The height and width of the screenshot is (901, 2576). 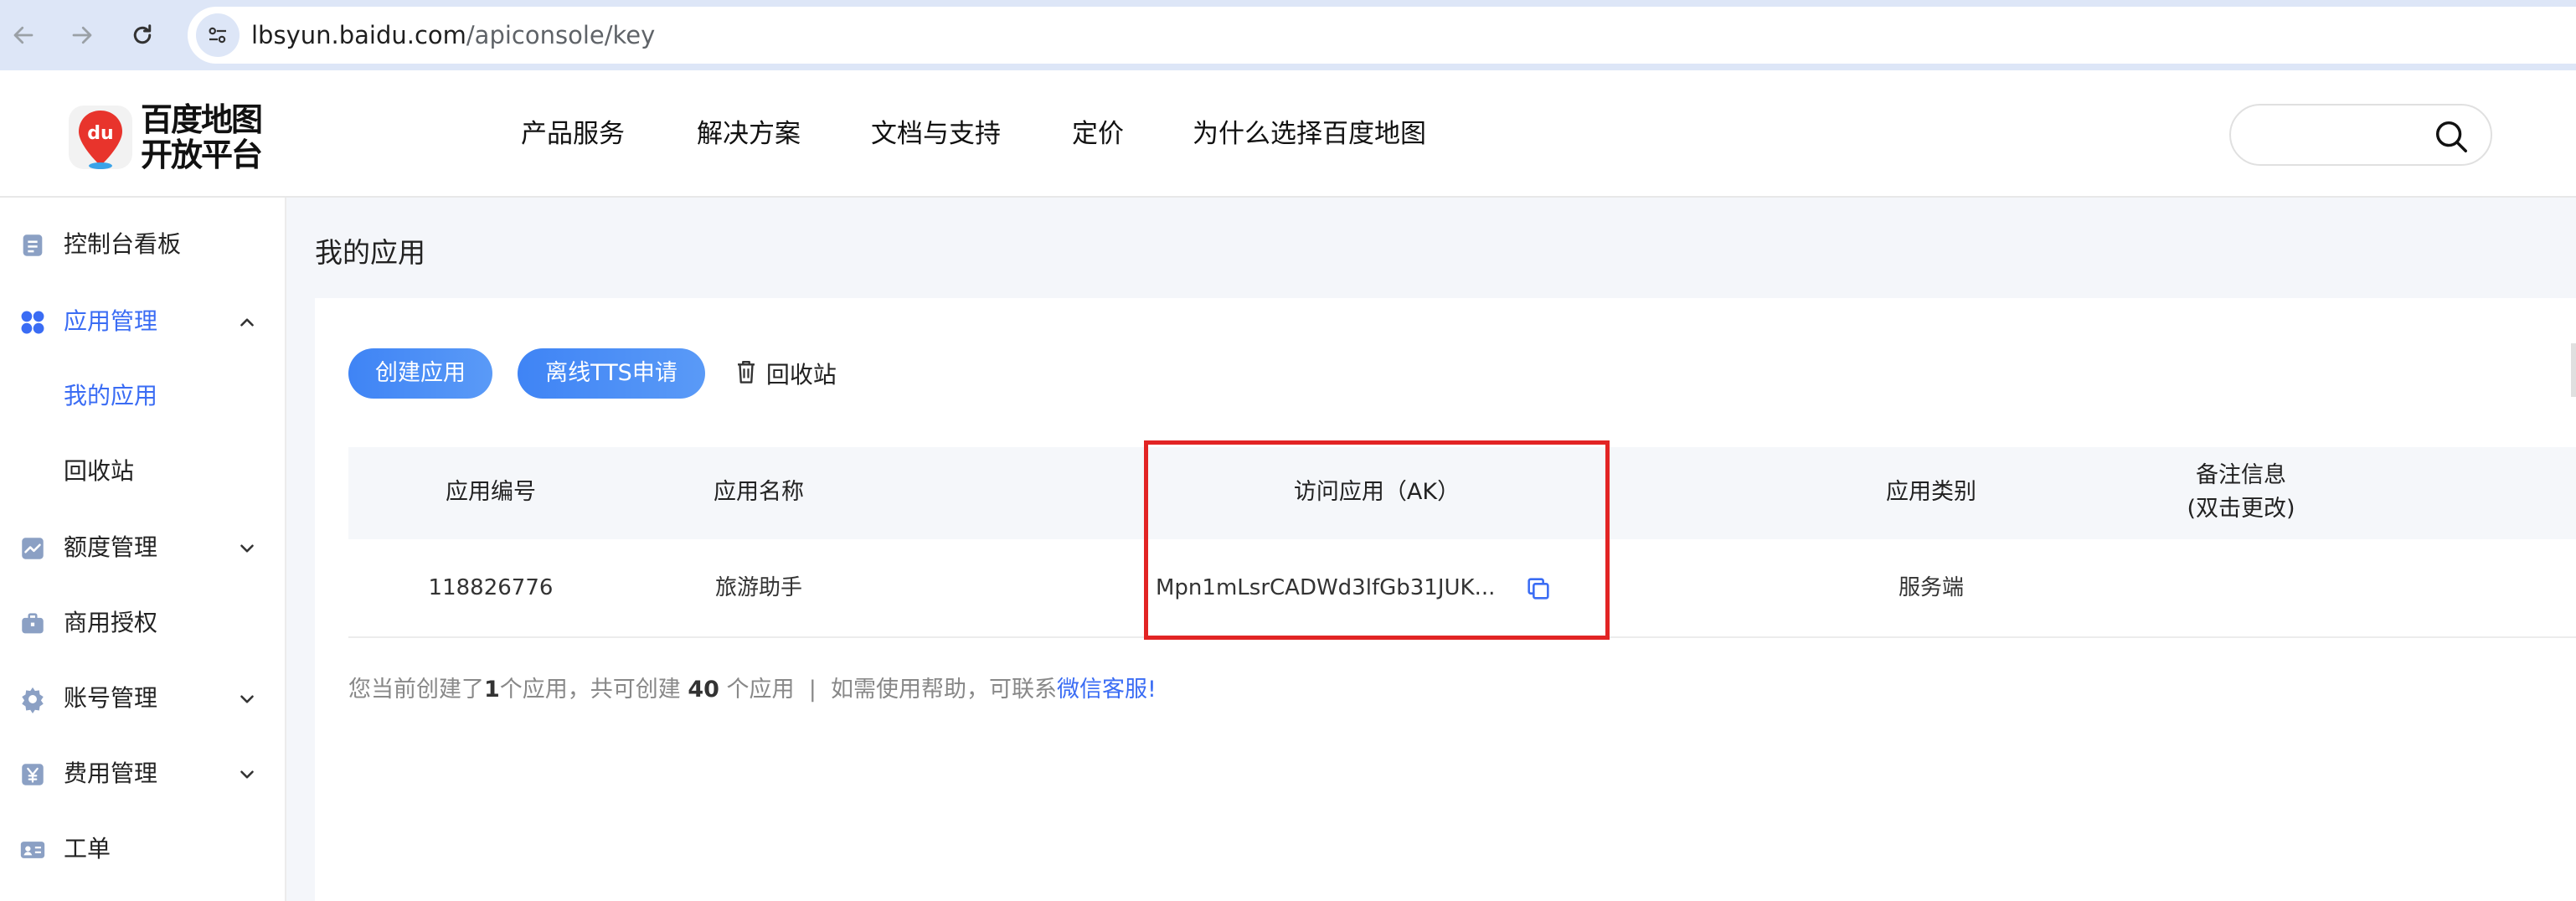 What do you see at coordinates (936, 134) in the screenshot?
I see `nav-docs-support: 文档与支持` at bounding box center [936, 134].